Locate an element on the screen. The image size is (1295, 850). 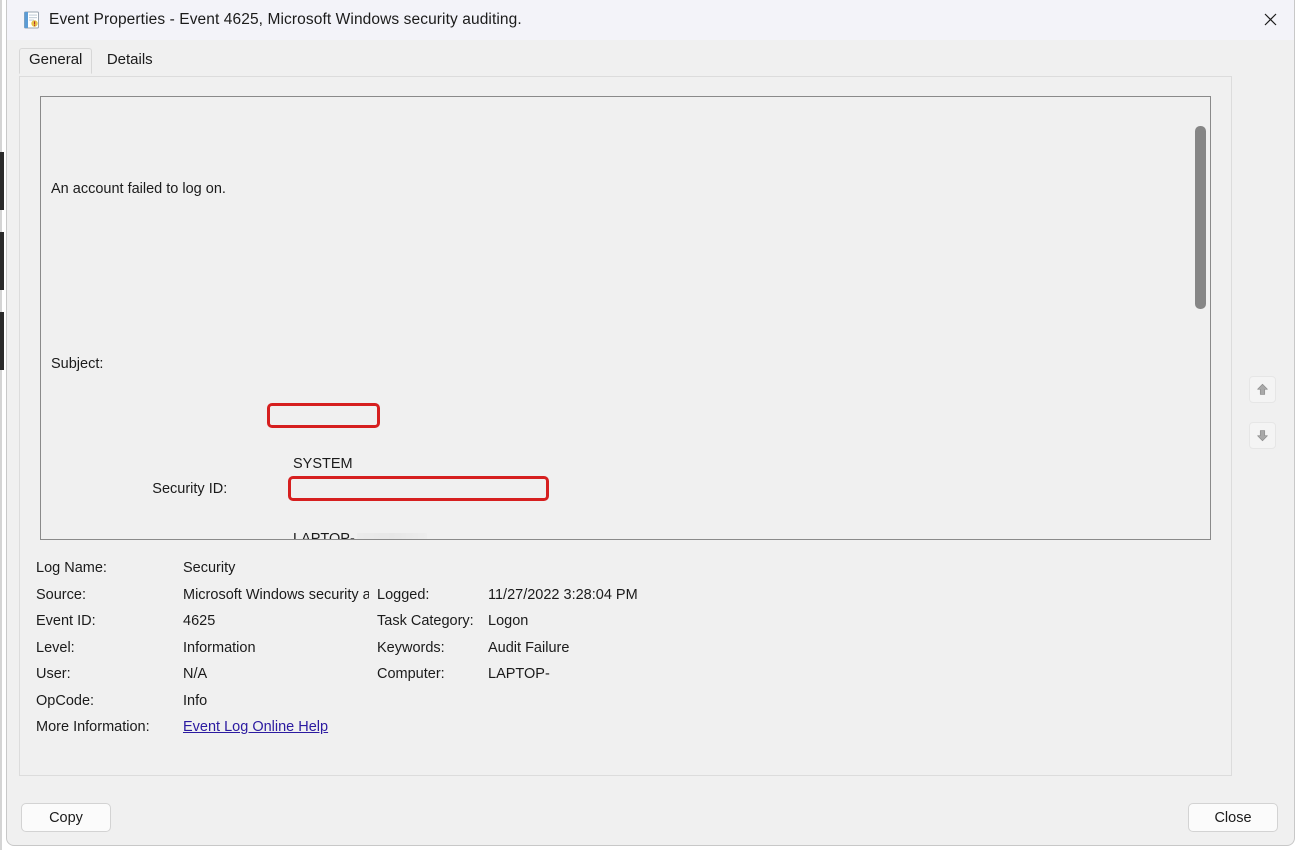
arrow-up-icon is located at coordinates (1262, 389).